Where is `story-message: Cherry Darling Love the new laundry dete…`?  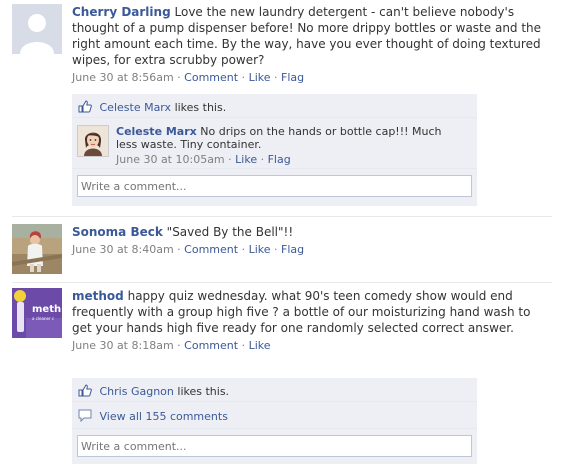 story-message: Cherry Darling Love the new laundry dete… is located at coordinates (312, 36).